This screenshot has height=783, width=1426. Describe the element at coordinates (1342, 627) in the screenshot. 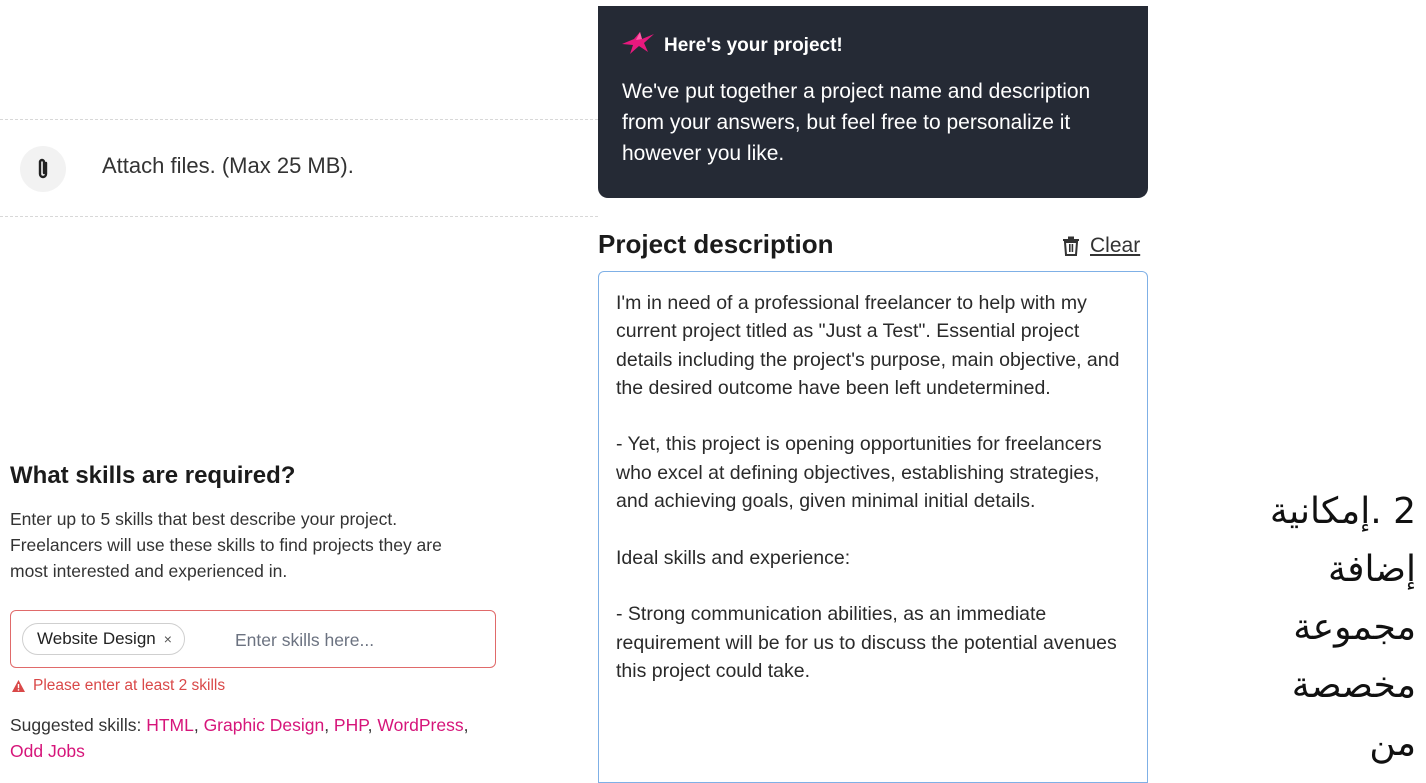

I see `arabic-annotation: 2 .إمكانية إضافة مجموعة مخصصة من` at that location.